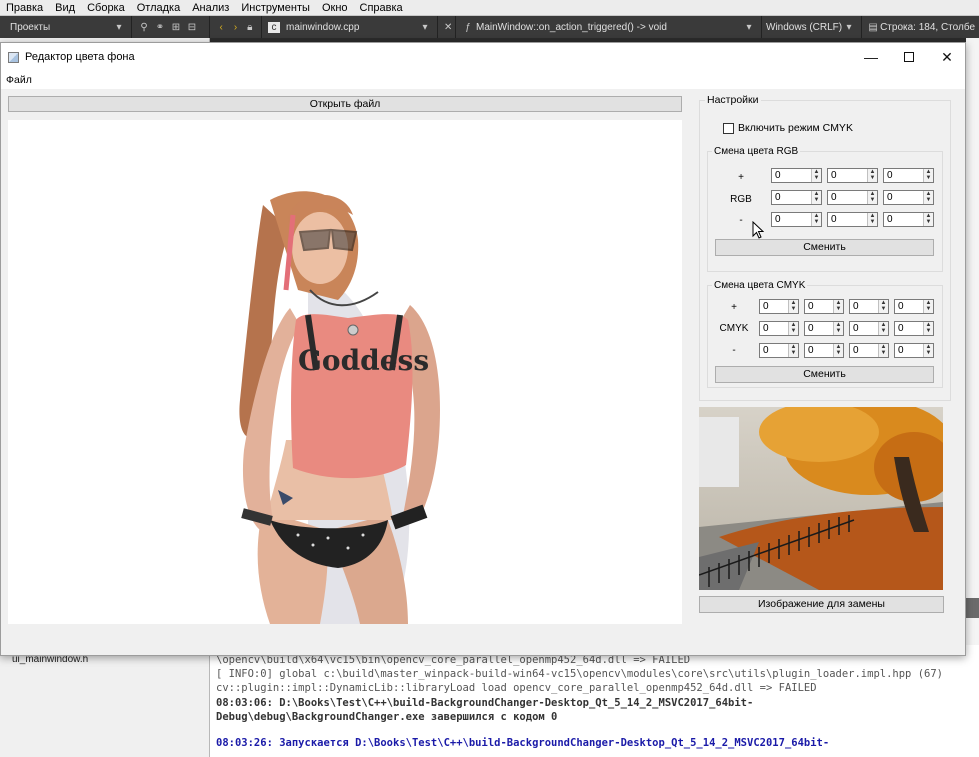  Describe the element at coordinates (210, 8) in the screenshot. I see `ide-menu-analyze: Анализ` at that location.